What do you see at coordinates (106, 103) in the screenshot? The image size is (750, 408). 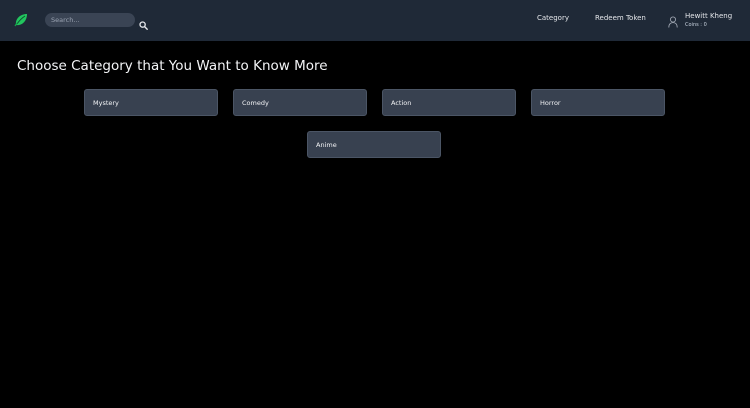 I see `category-label: Mystery` at bounding box center [106, 103].